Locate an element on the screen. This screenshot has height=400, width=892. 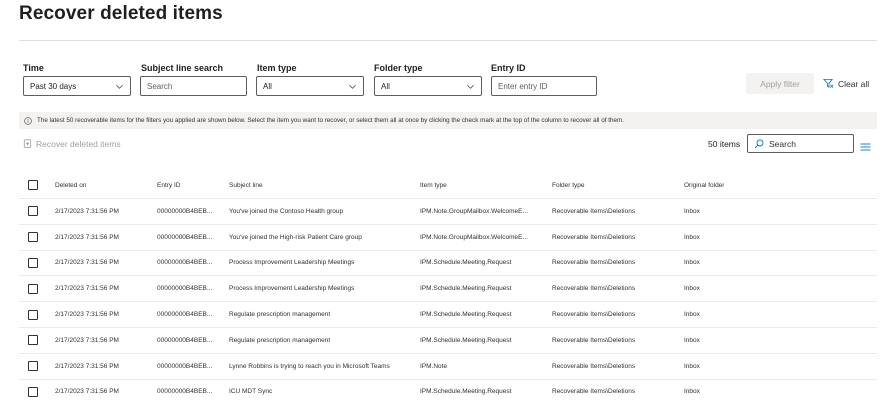
item-type-cell: IPM.Note is located at coordinates (434, 366).